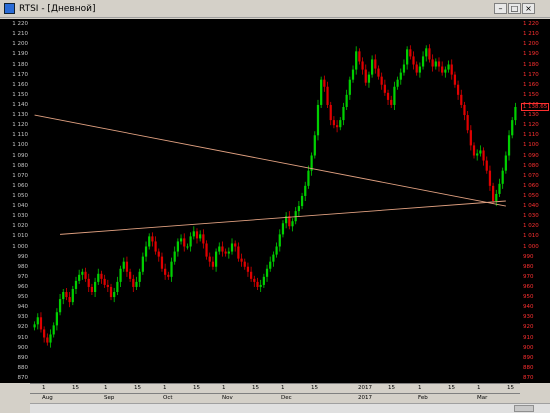 Image resolution: width=550 pixels, height=413 pixels. Describe the element at coordinates (524, 408) in the screenshot. I see `scroll-thumb` at that location.